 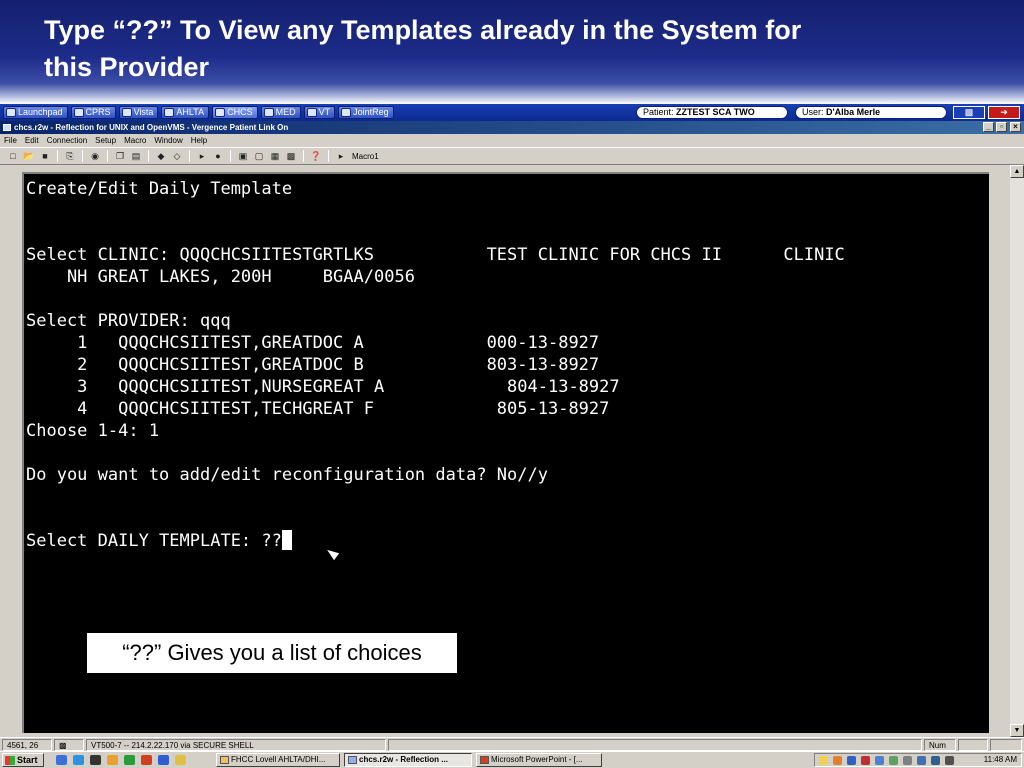 I want to click on ahlta-icon, so click(x=169, y=112).